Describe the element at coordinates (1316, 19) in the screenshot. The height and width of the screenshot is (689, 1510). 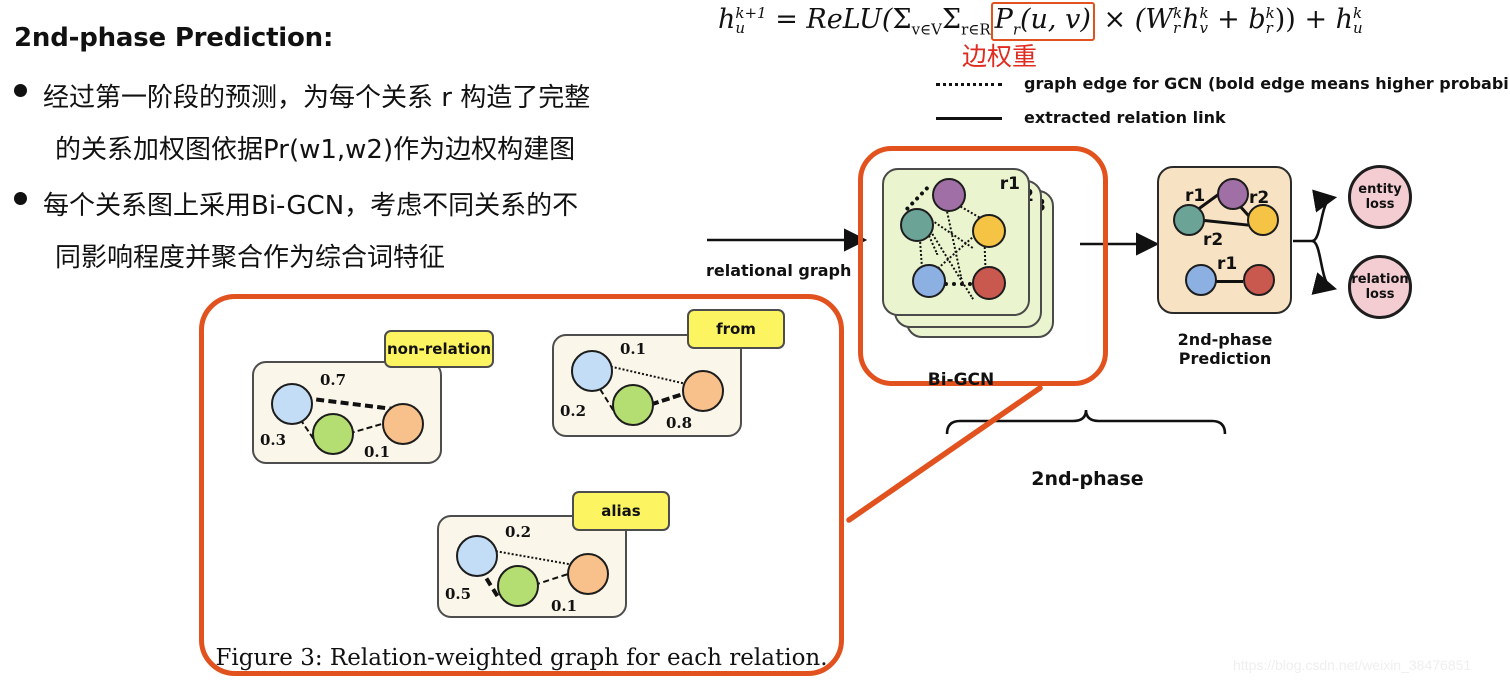
I see `formula-plus2: +` at that location.